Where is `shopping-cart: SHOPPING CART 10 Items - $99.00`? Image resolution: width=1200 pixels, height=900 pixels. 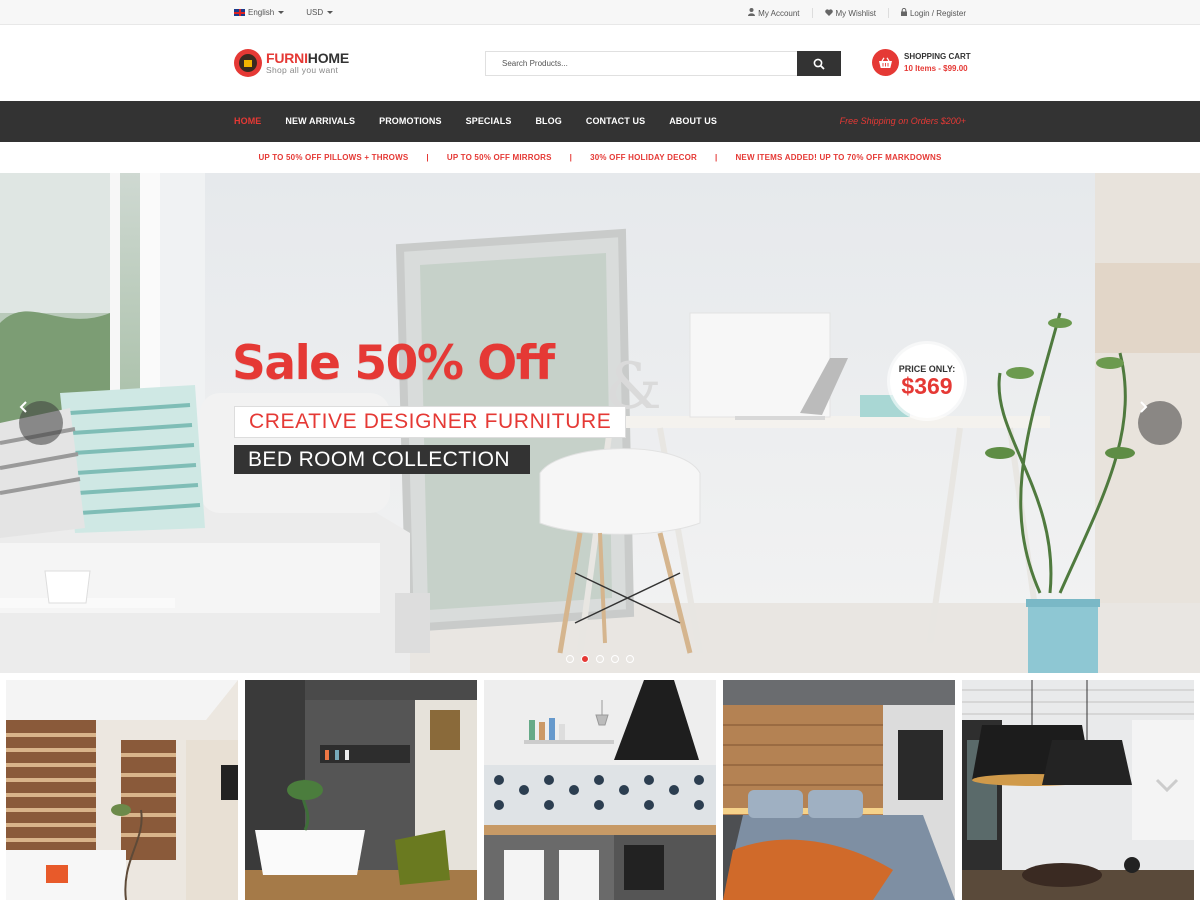
shopping-cart: SHOPPING CART 10 Items - $99.00 is located at coordinates (921, 62).